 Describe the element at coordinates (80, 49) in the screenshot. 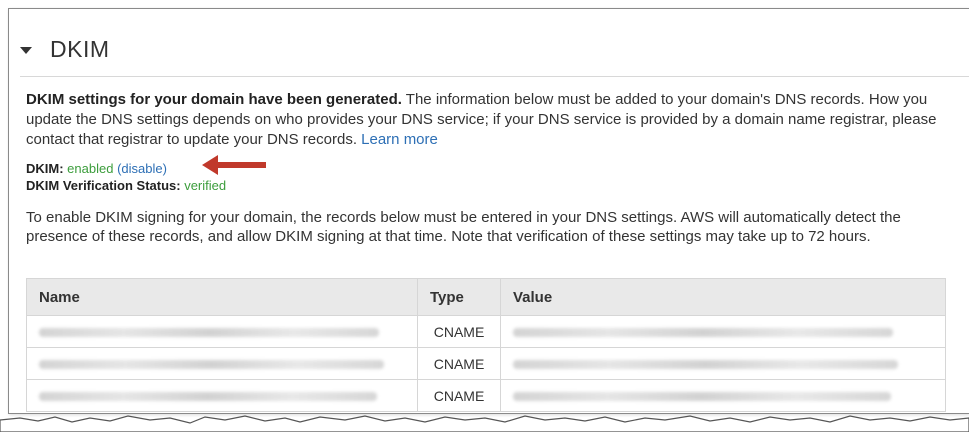

I see `section-title: DKIM` at that location.